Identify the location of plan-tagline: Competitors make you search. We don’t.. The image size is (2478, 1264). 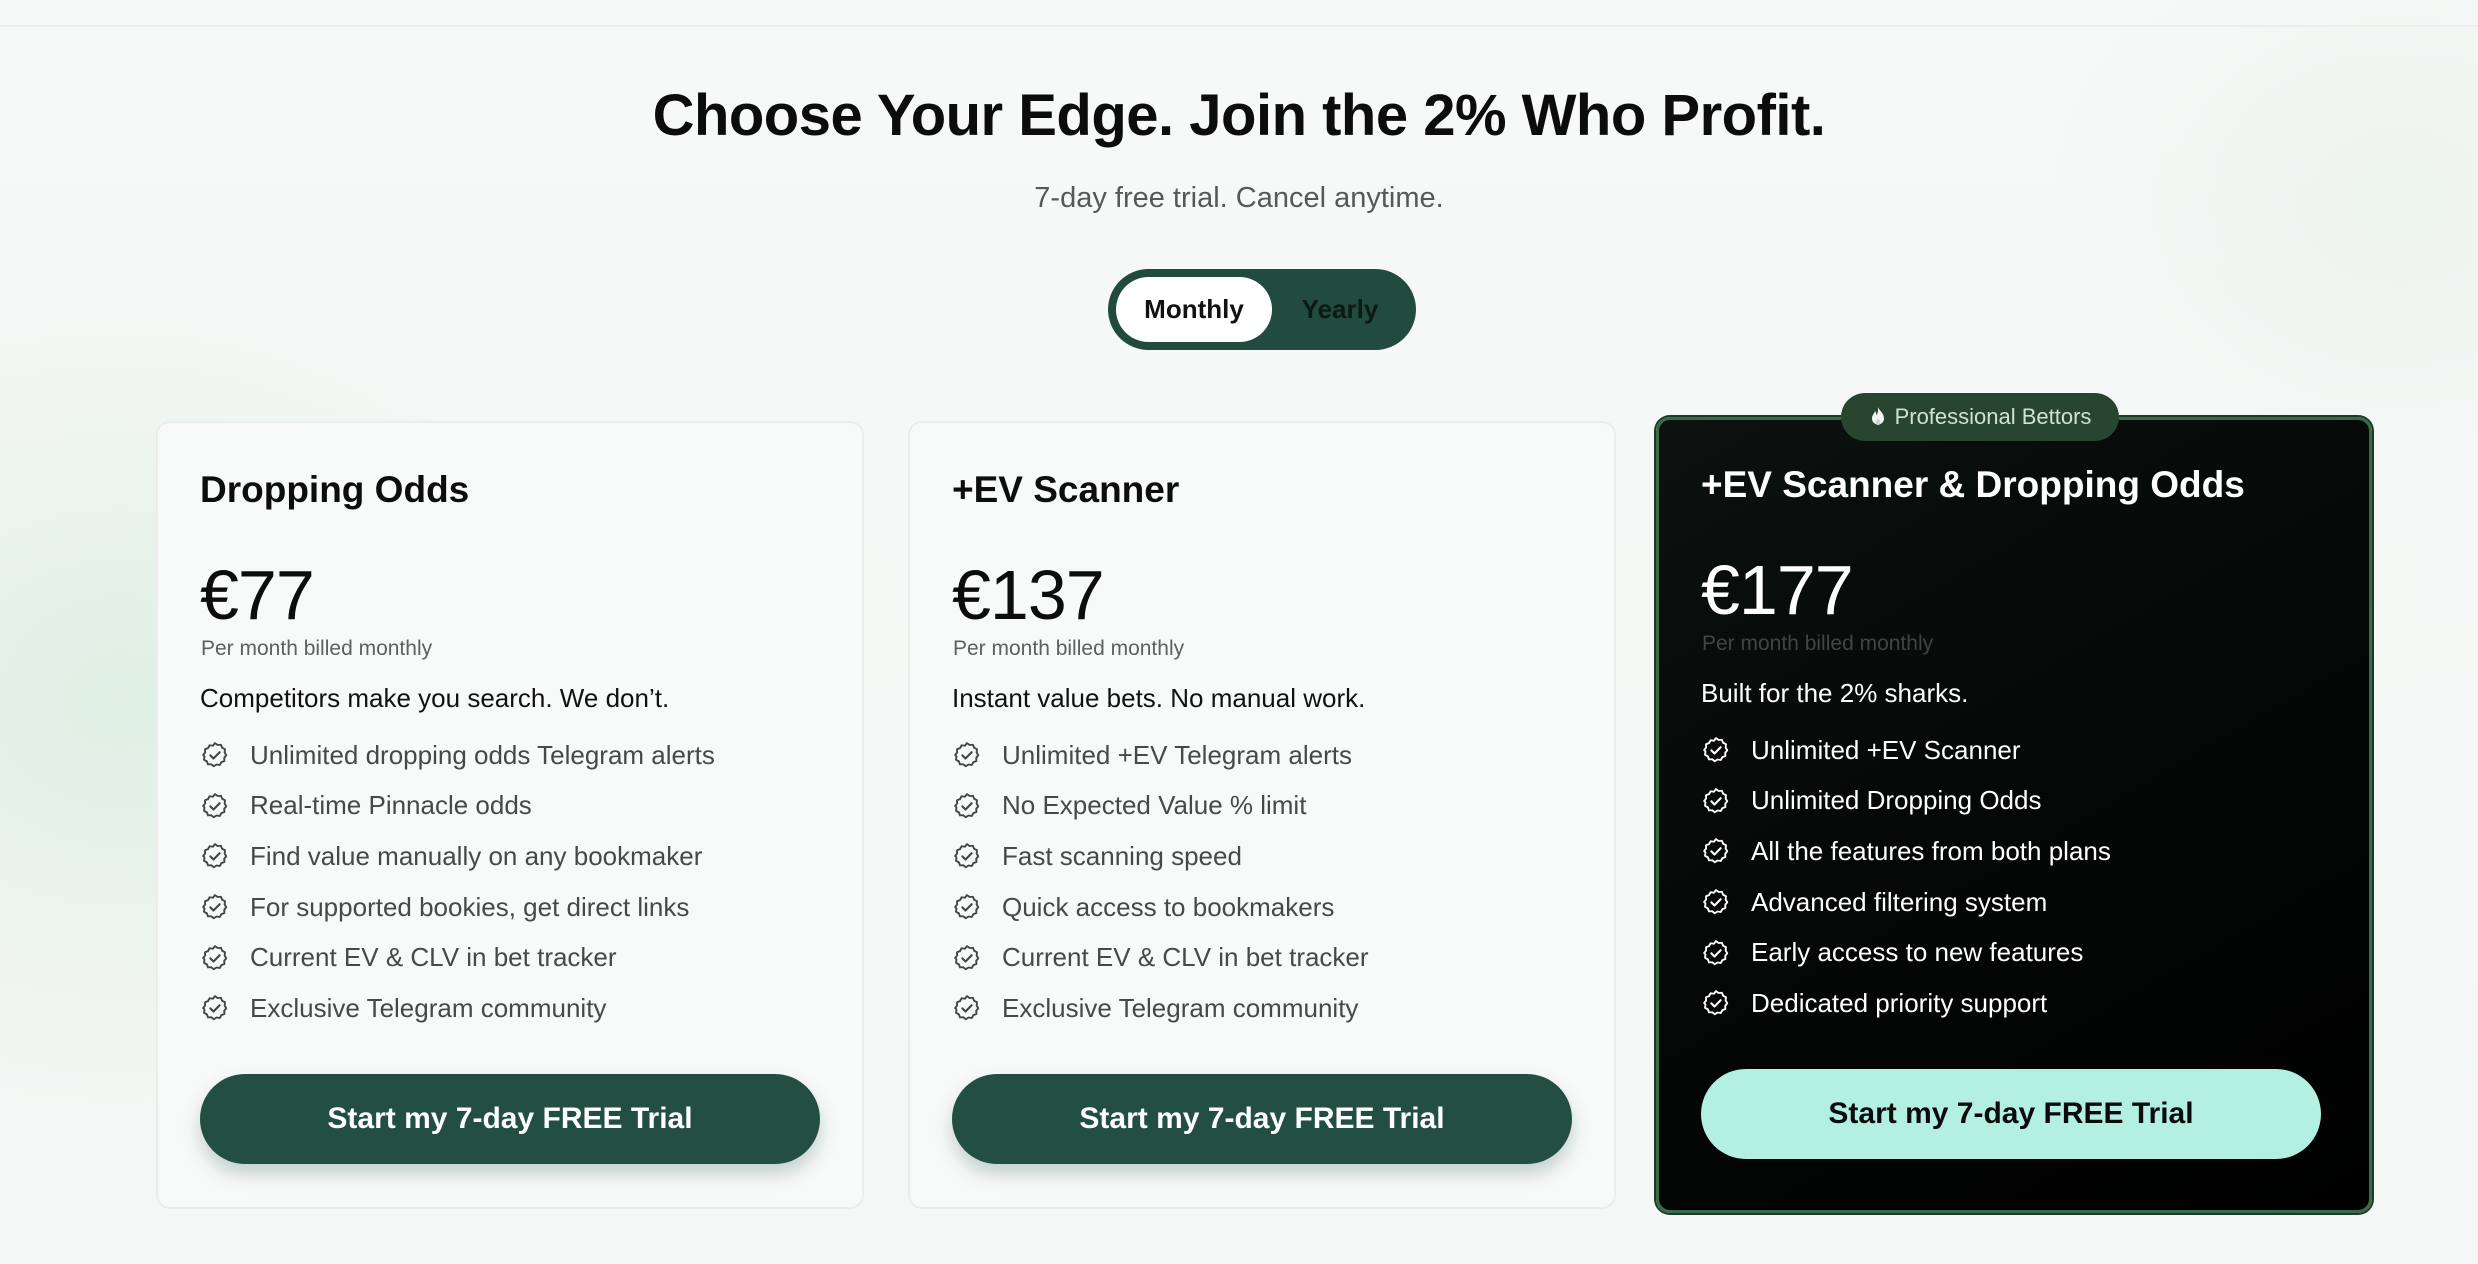
(435, 698).